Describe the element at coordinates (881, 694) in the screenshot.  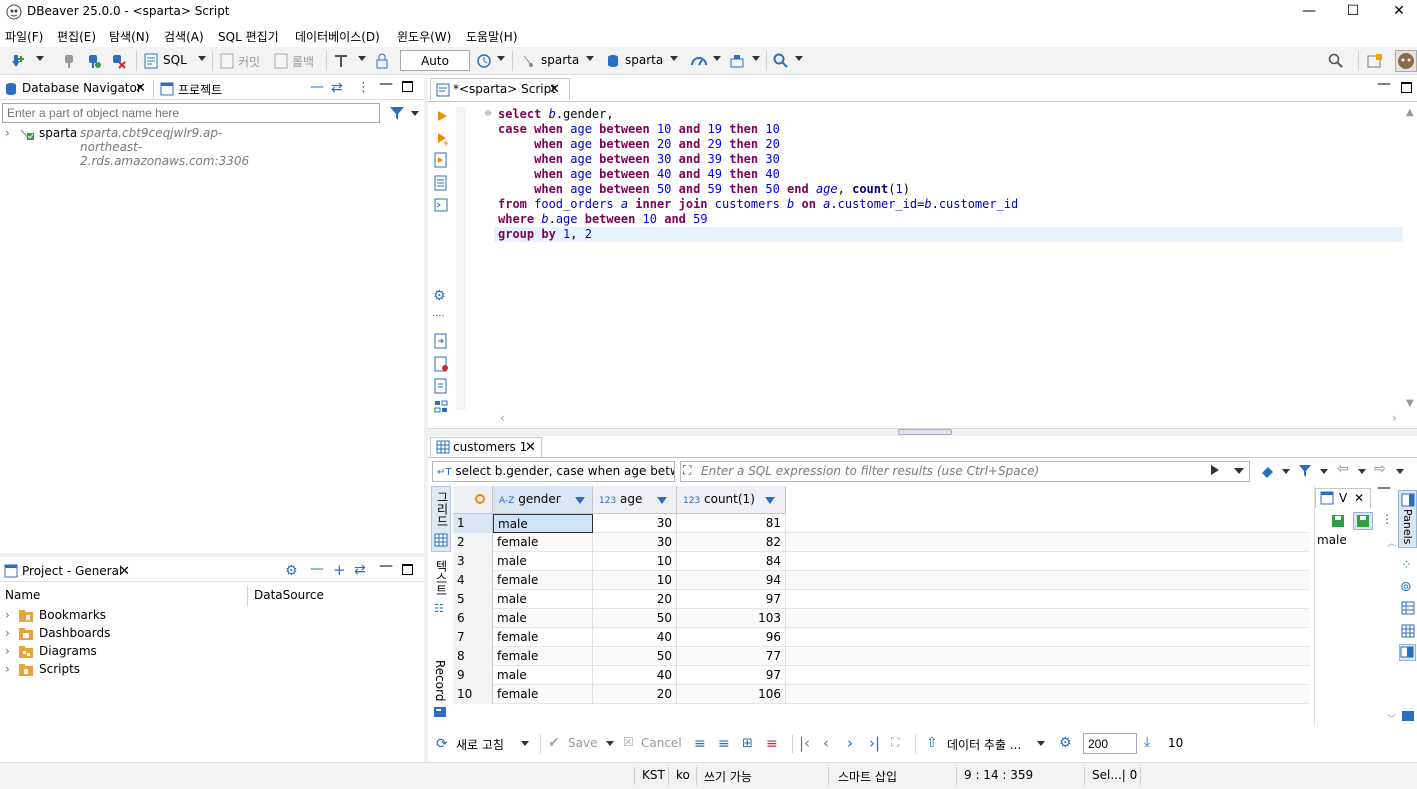
I see `table-row: 10 female 20 106` at that location.